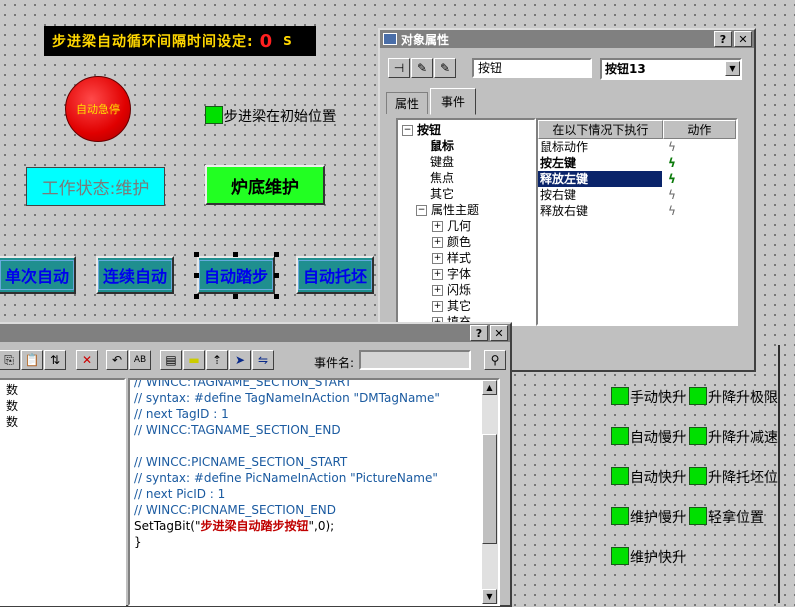 This screenshot has height=607, width=795. What do you see at coordinates (489, 596) in the screenshot?
I see `scroll-down-icon: ▼` at bounding box center [489, 596].